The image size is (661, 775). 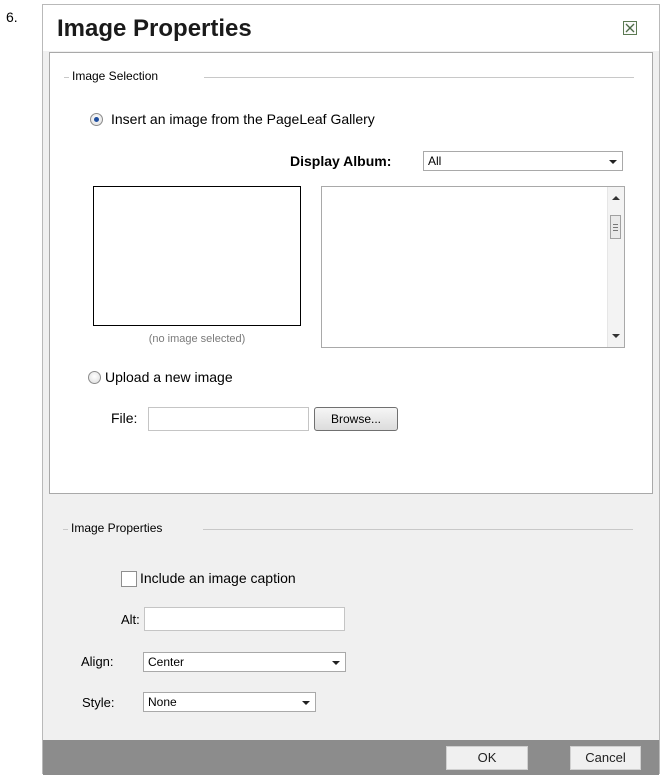 I want to click on image-preview, so click(x=197, y=256).